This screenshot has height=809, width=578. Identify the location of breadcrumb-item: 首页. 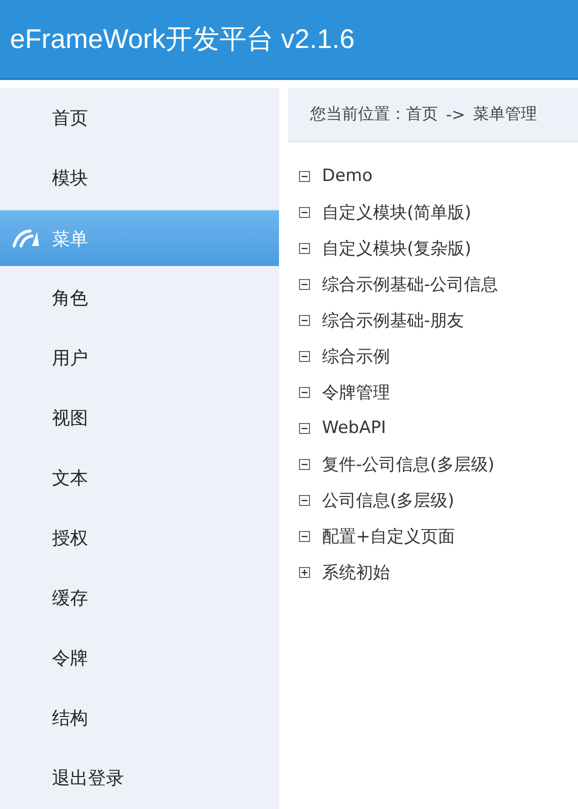
(422, 114).